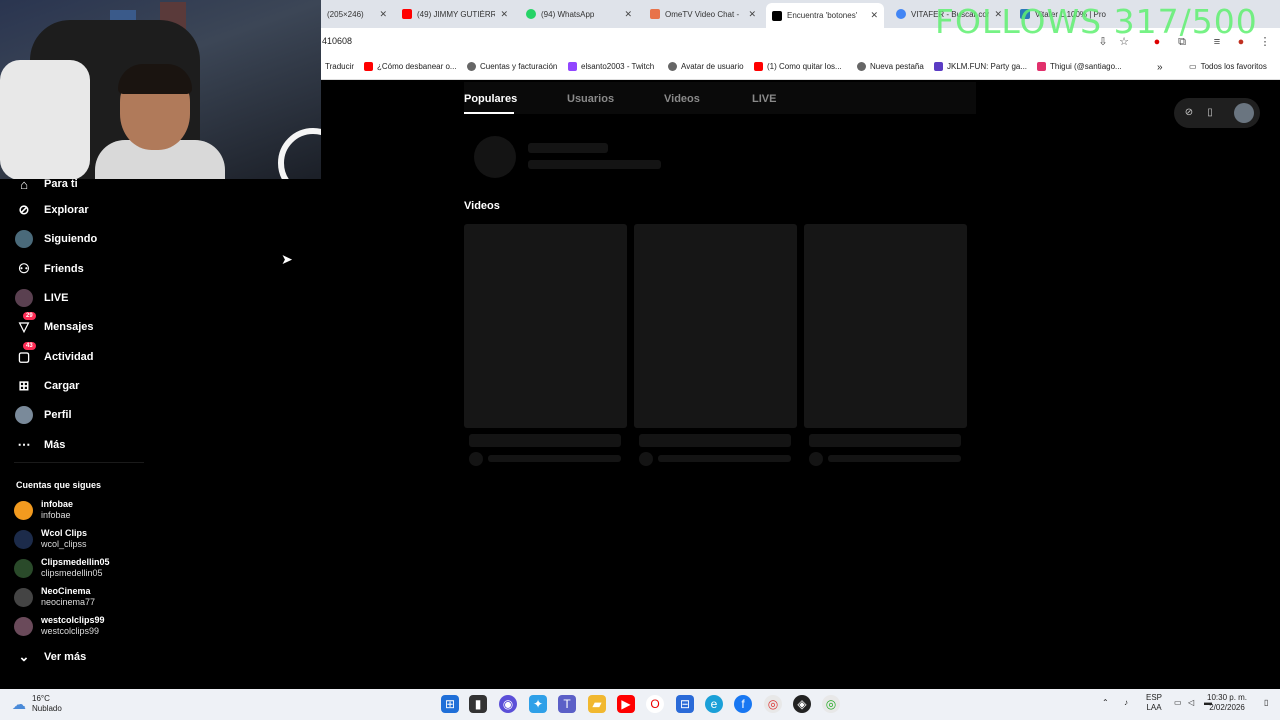  What do you see at coordinates (825, 15) in the screenshot?
I see `browser-tab-active: Encuentra 'botones' ✕` at bounding box center [825, 15].